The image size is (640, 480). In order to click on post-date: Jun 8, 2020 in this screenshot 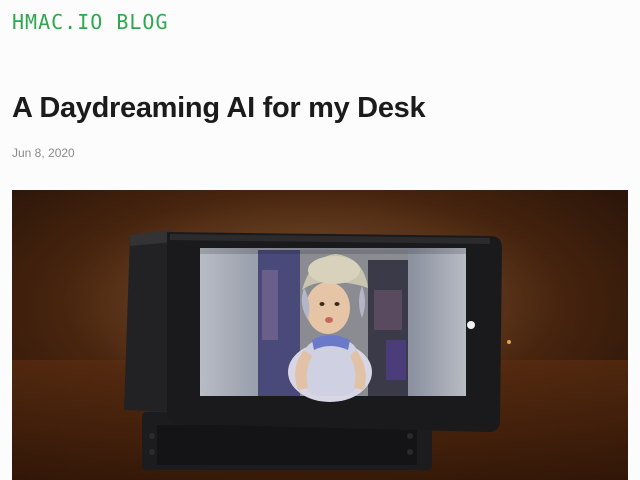, I will do `click(43, 153)`.